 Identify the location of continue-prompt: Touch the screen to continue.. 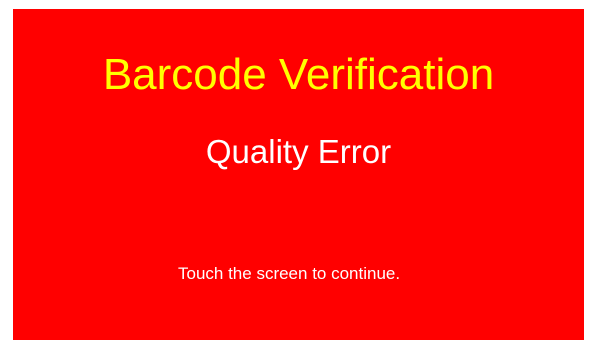
(289, 273).